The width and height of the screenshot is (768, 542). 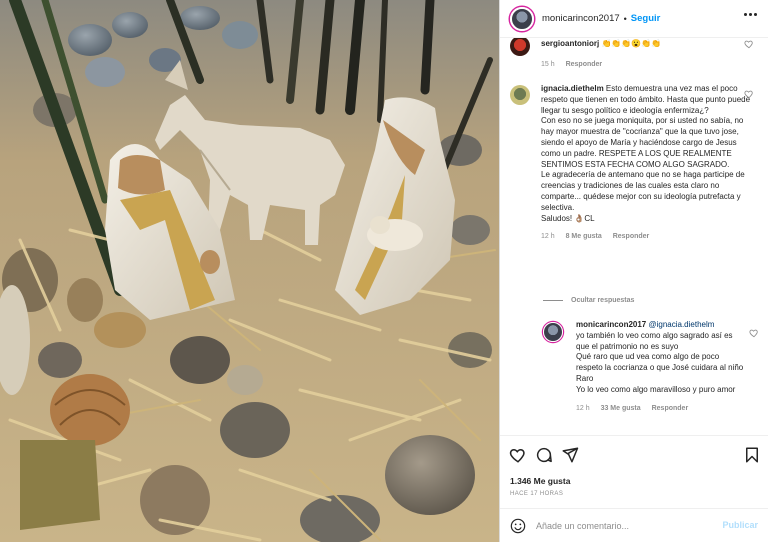 What do you see at coordinates (670, 408) in the screenshot?
I see `reply-reply-button: Responder` at bounding box center [670, 408].